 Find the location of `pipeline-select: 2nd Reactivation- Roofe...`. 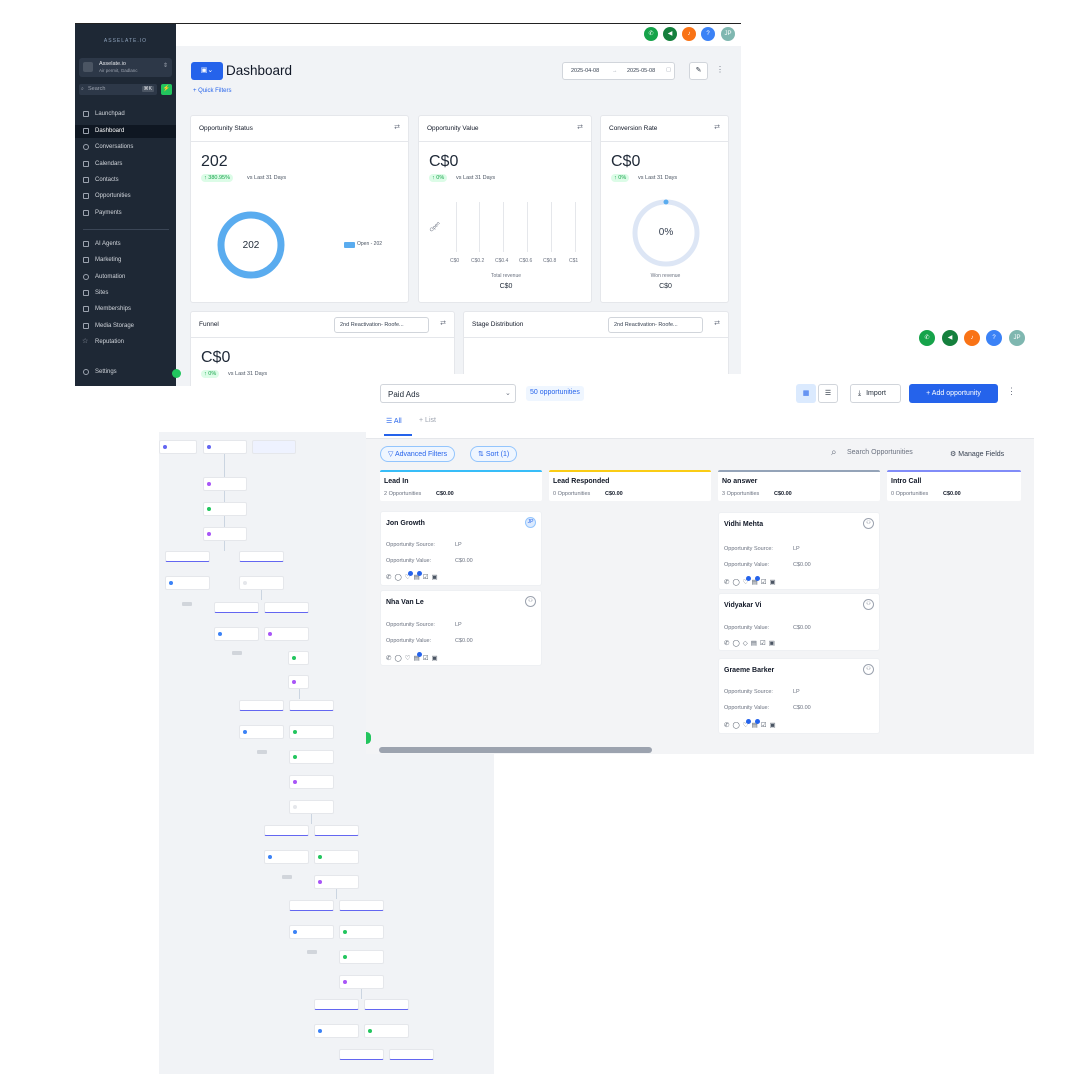

pipeline-select: 2nd Reactivation- Roofe... is located at coordinates (655, 325).